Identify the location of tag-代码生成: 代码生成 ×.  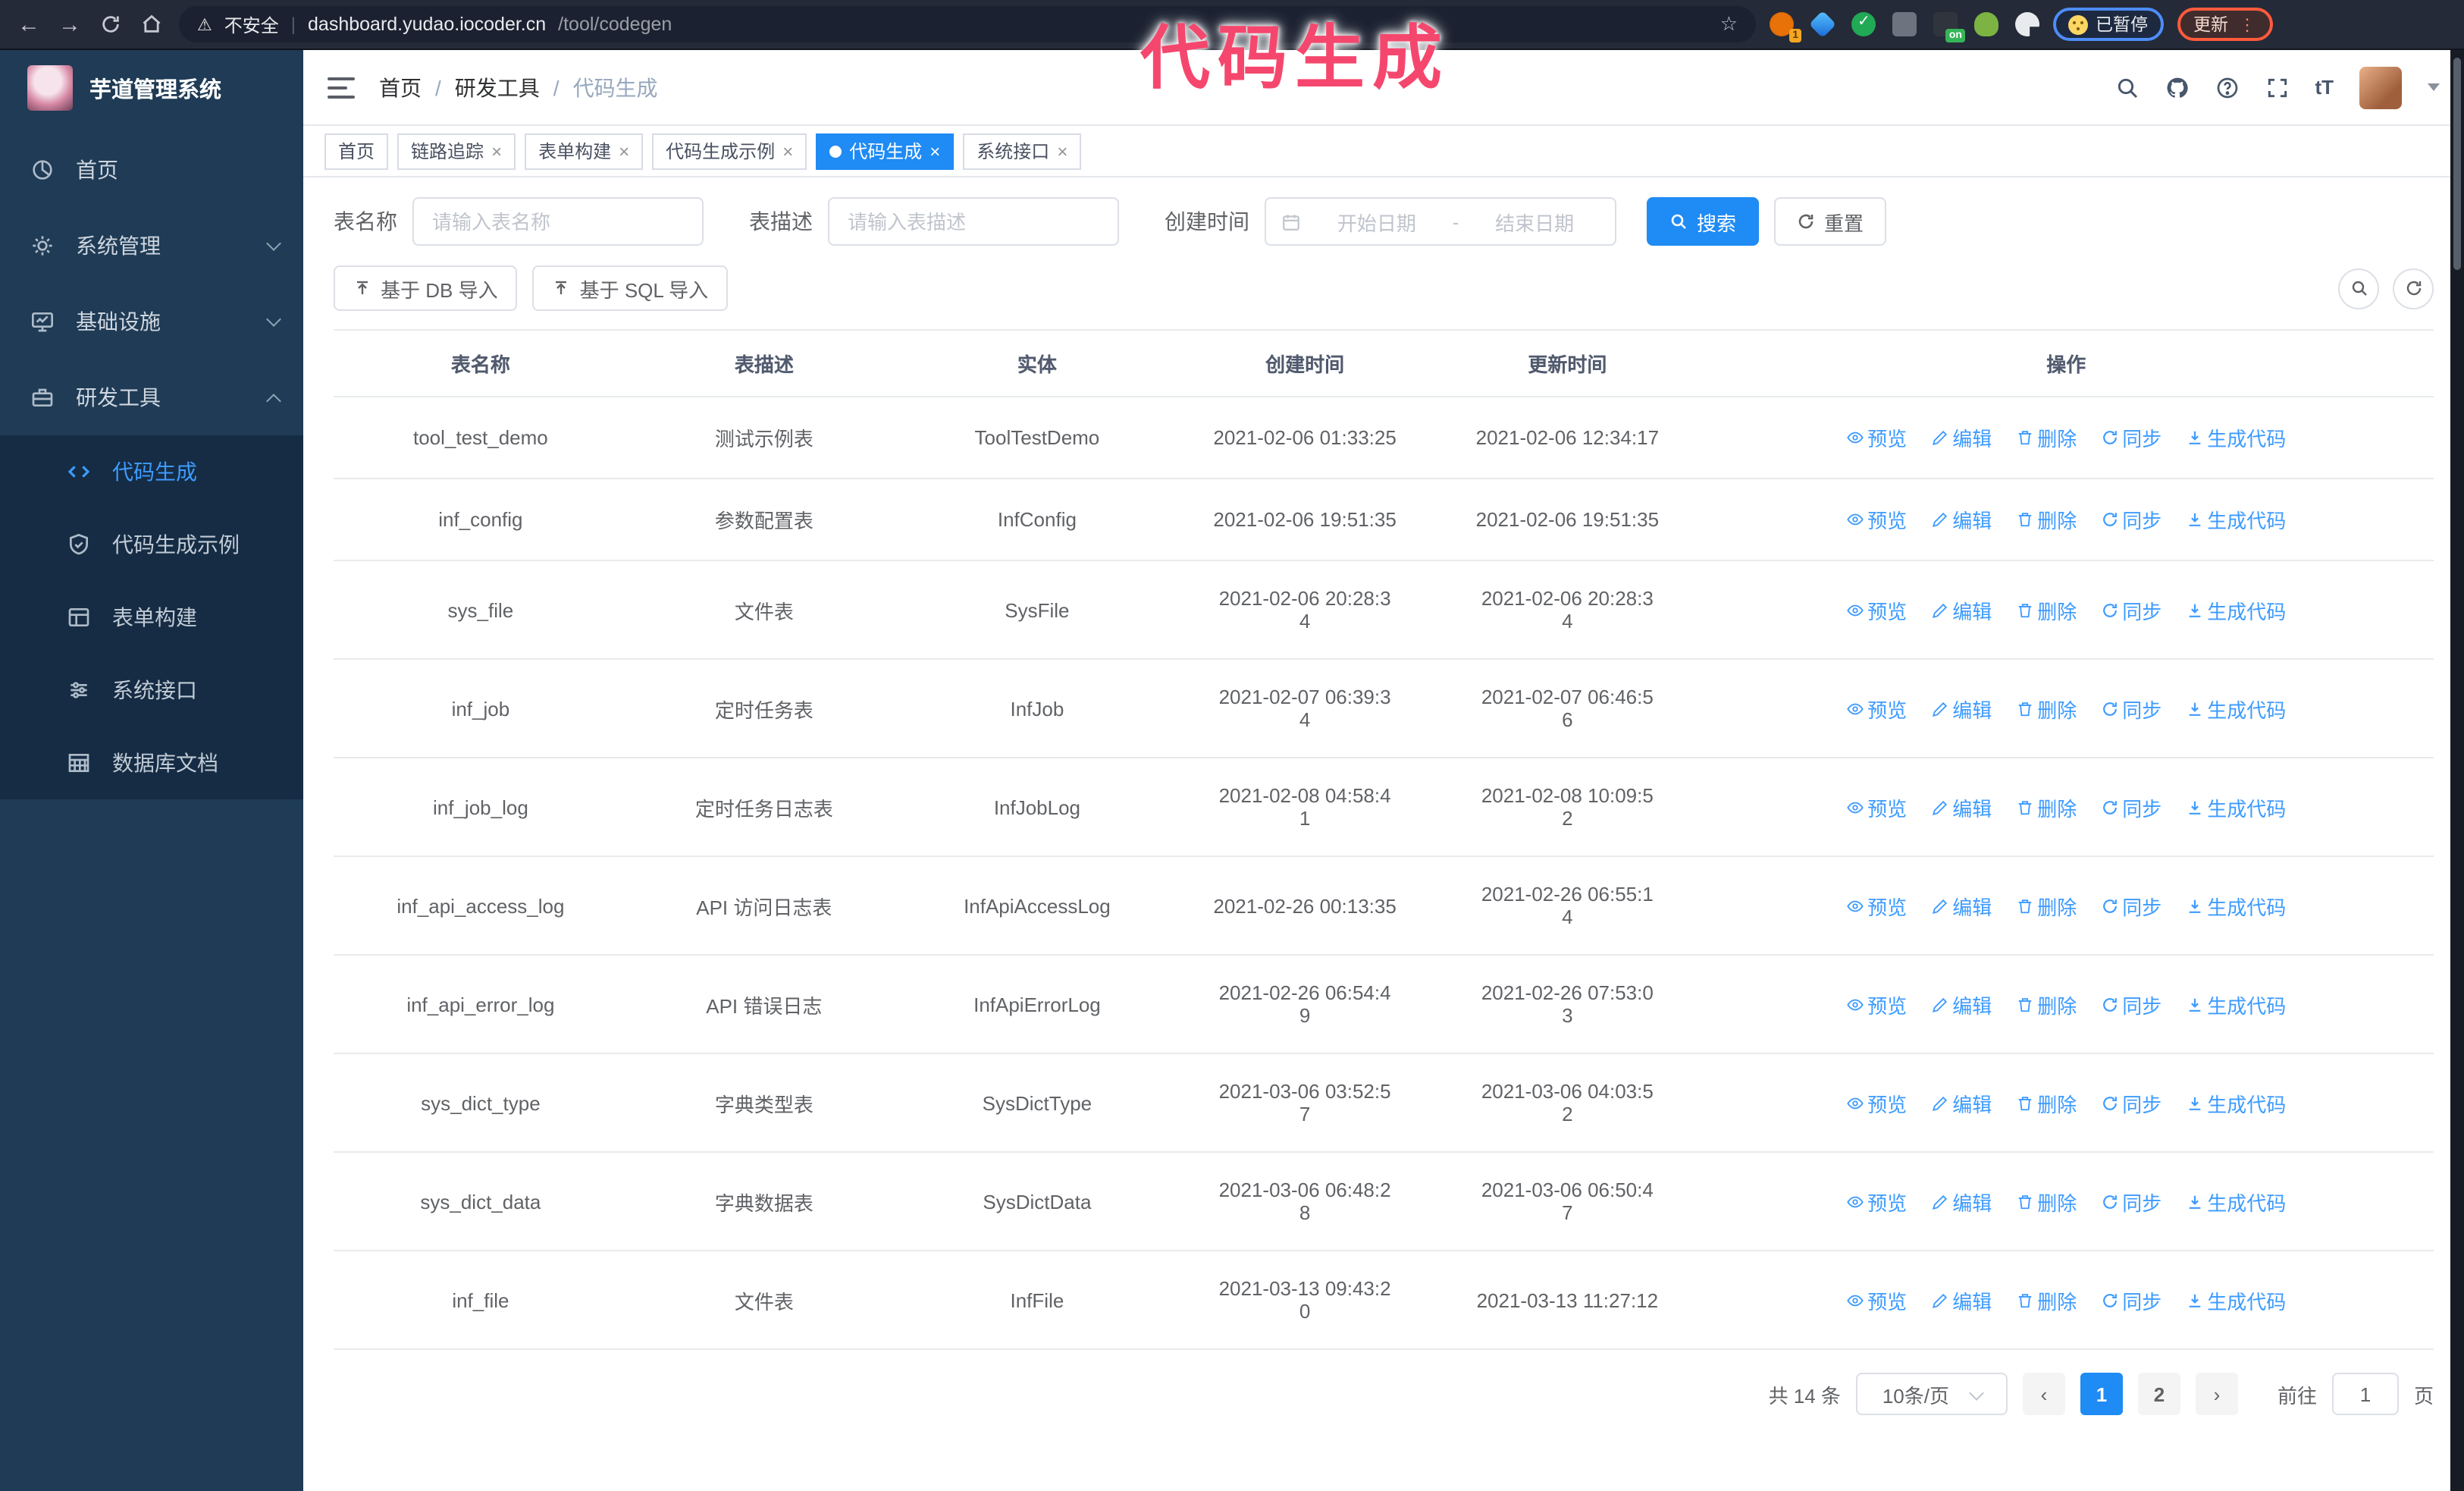
(885, 151).